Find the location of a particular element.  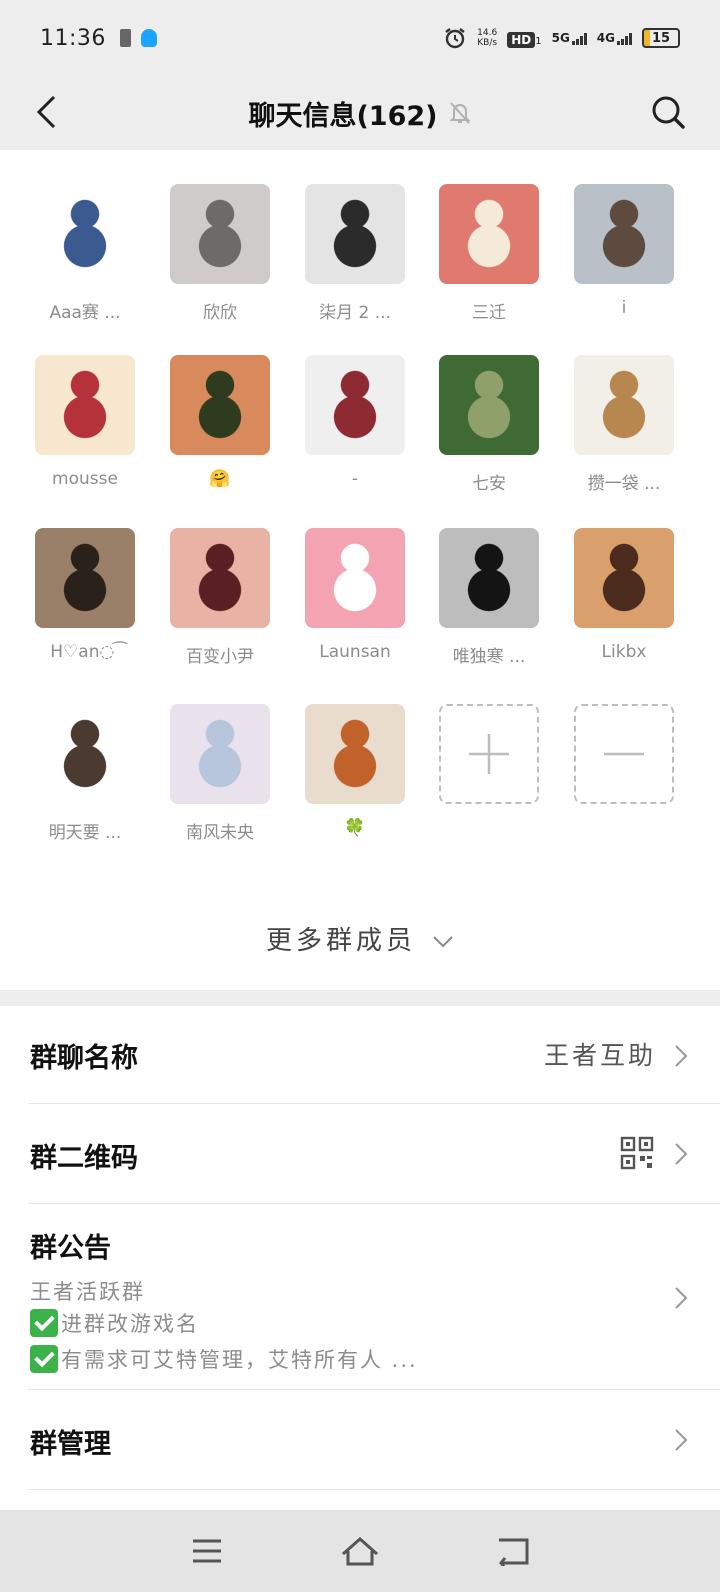

battery-icon: 15 is located at coordinates (661, 38).